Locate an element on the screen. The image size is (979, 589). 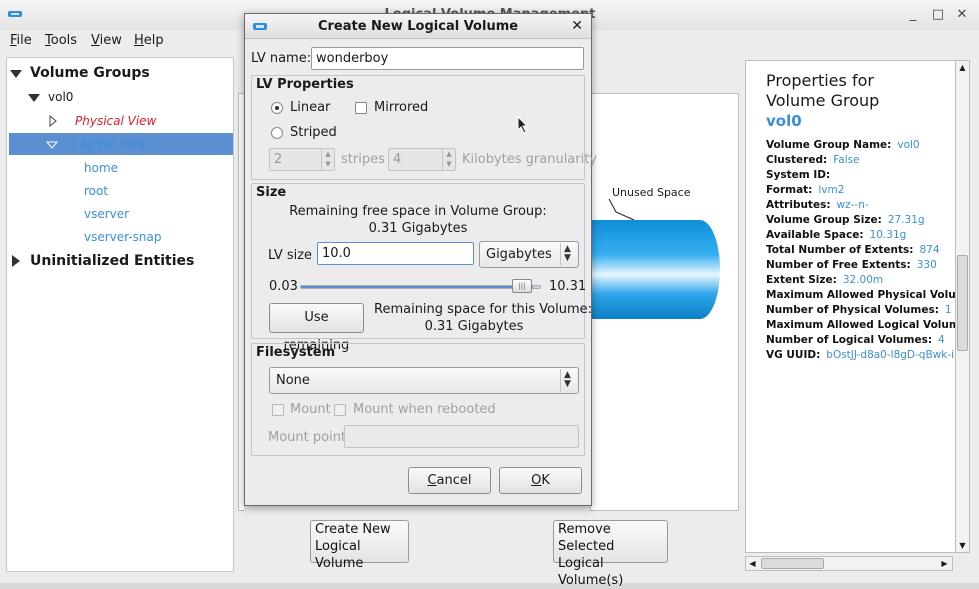
mount-checkbox is located at coordinates (278, 410).